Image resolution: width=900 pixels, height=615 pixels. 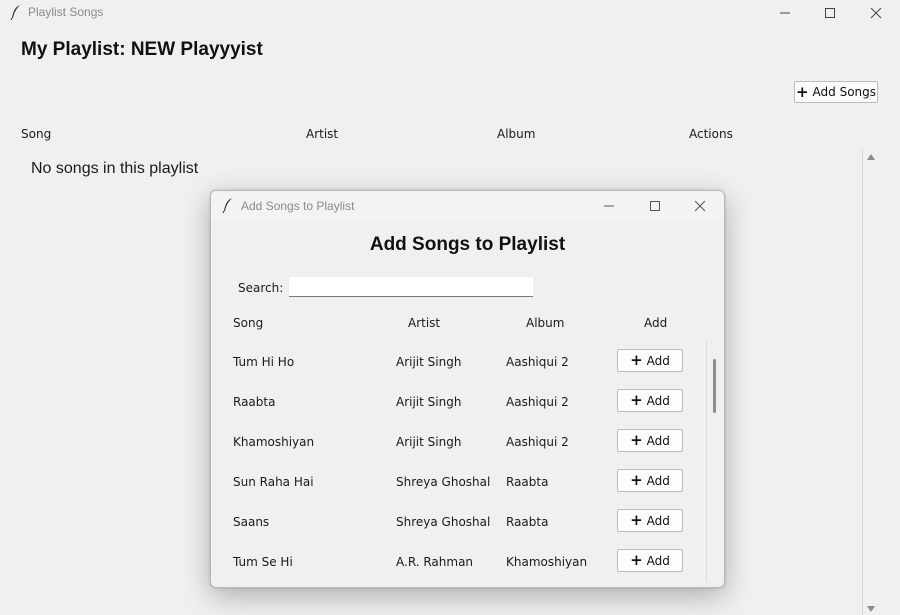 What do you see at coordinates (298, 206) in the screenshot?
I see `dialog-title: Add Songs to Playlist` at bounding box center [298, 206].